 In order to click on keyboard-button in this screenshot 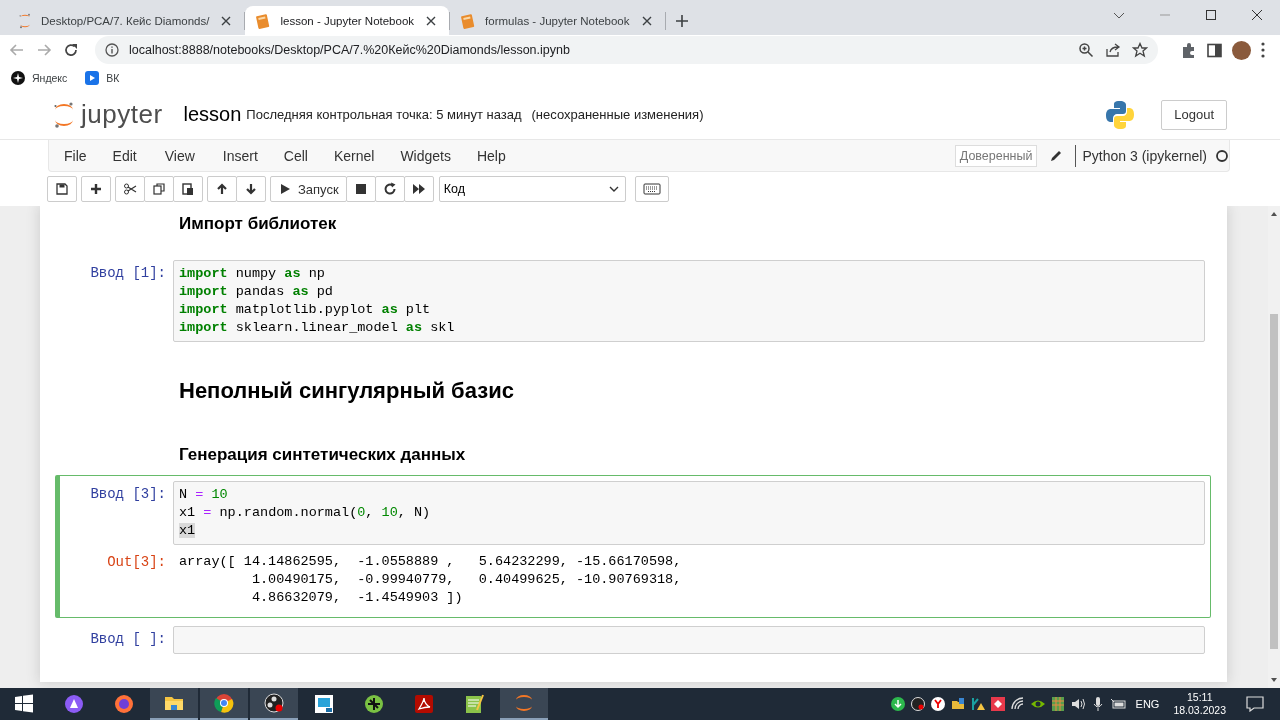, I will do `click(651, 189)`.